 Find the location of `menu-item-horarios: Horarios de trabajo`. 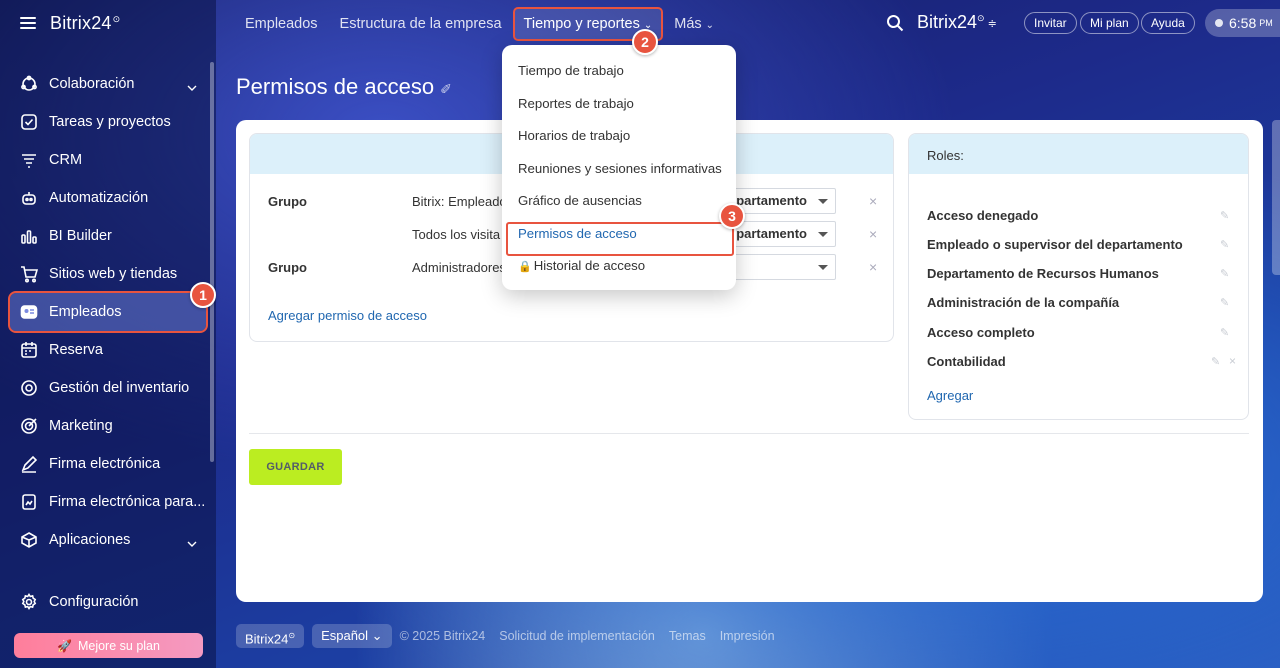

menu-item-horarios: Horarios de trabajo is located at coordinates (619, 136).